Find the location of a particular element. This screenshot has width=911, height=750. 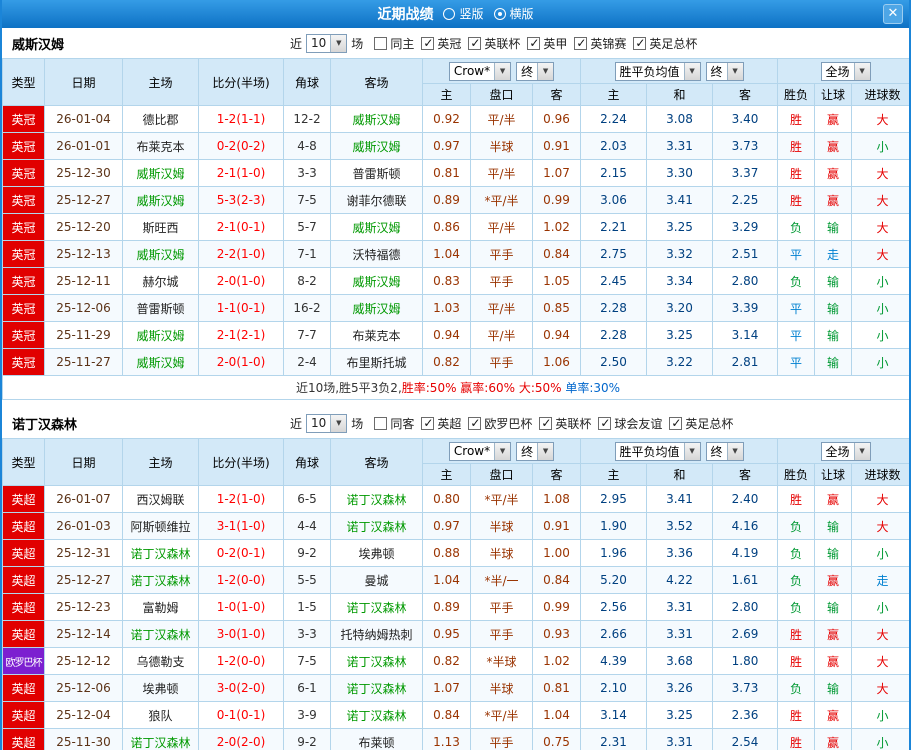

filter-checkbox: 欧罗巴杯 is located at coordinates (500, 423).